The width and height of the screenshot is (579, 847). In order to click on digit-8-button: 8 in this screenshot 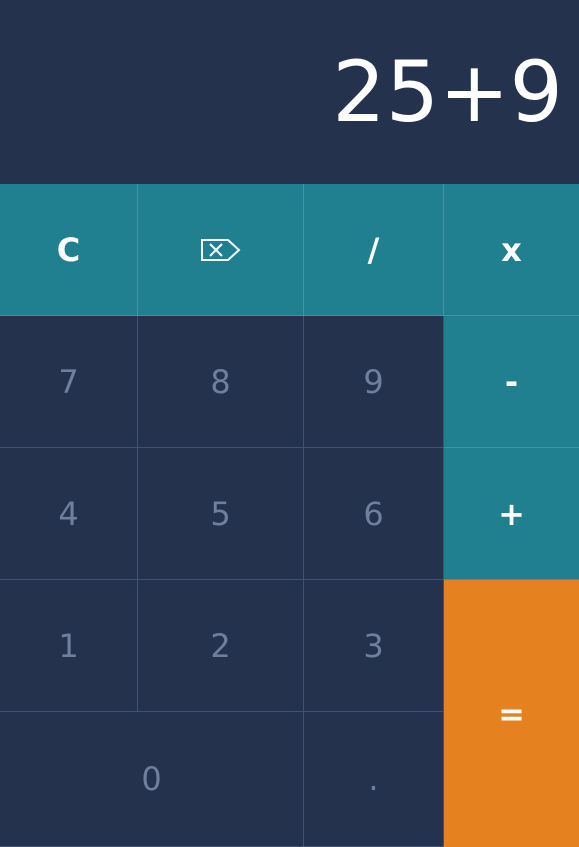, I will do `click(221, 382)`.